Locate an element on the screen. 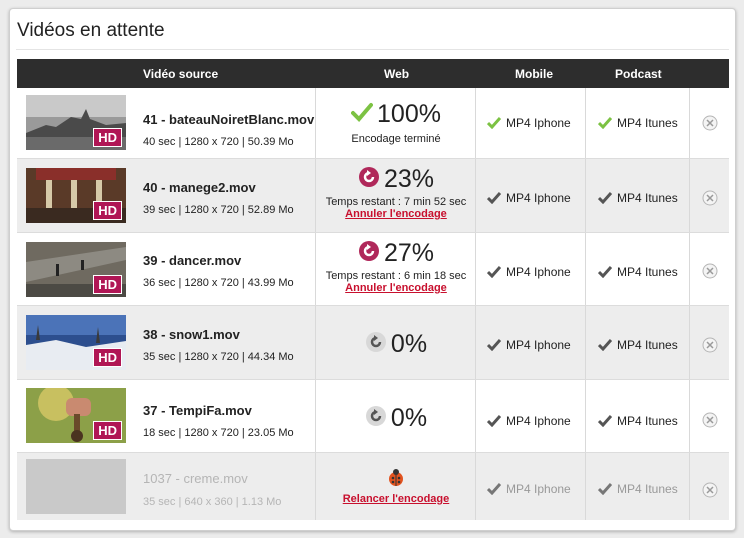 The image size is (744, 538). web-status-text: Encodage terminé is located at coordinates (396, 139).